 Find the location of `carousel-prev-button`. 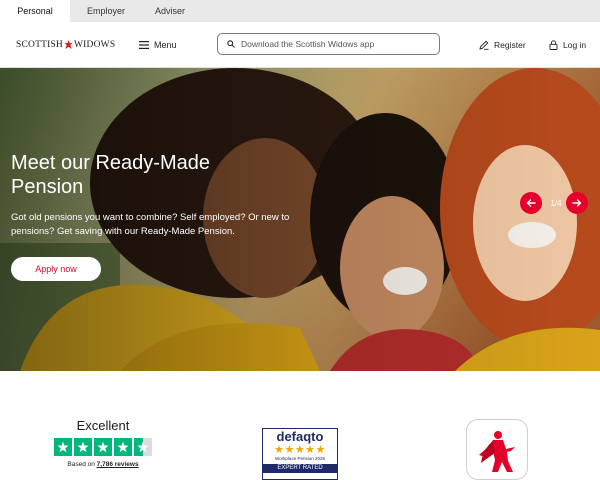

carousel-prev-button is located at coordinates (531, 203).